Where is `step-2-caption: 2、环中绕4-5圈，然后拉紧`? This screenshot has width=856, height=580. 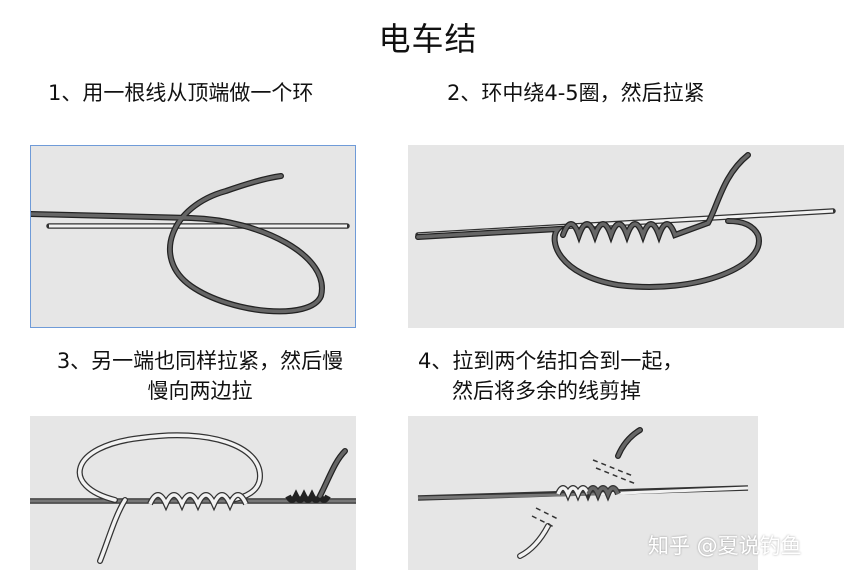
step-2-caption: 2、环中绕4-5圈，然后拉紧 is located at coordinates (576, 93).